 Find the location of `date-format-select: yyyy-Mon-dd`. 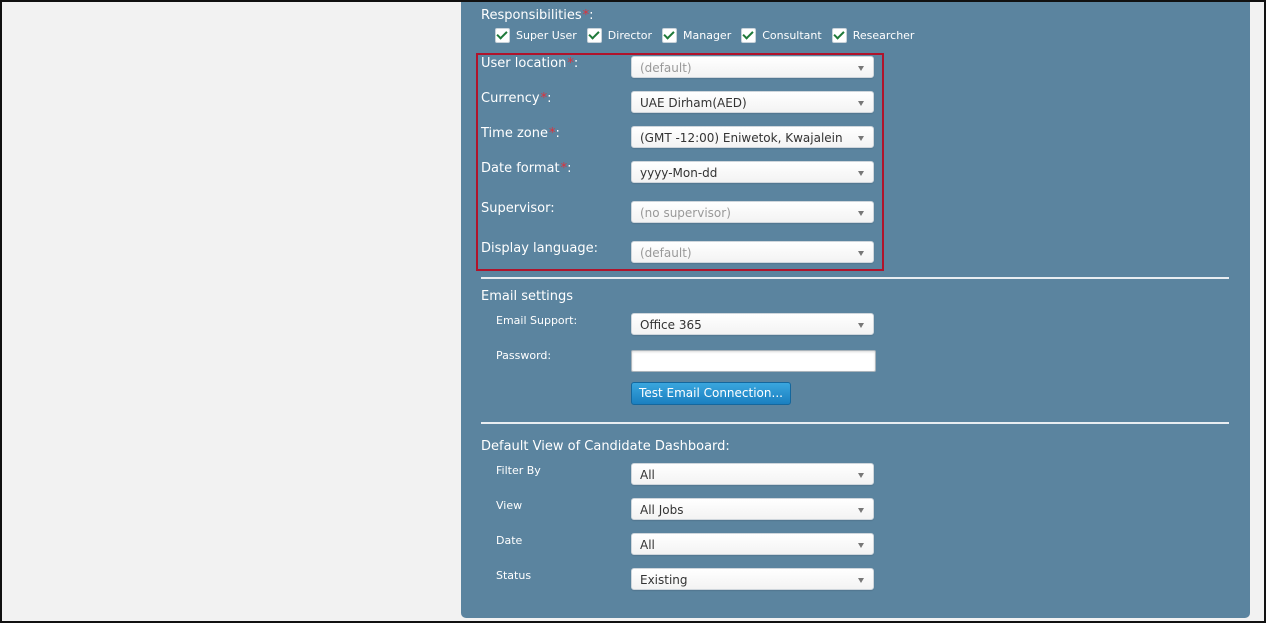

date-format-select: yyyy-Mon-dd is located at coordinates (752, 172).